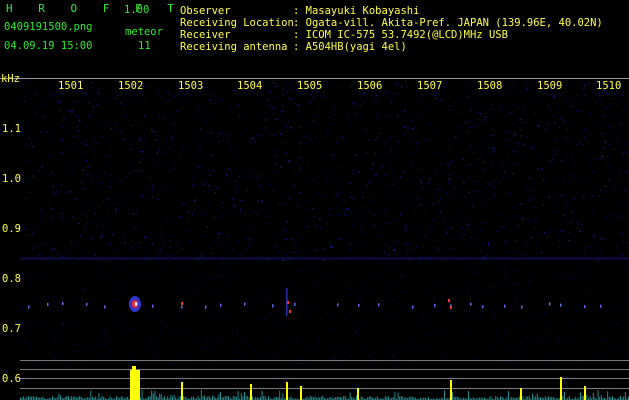 This screenshot has width=629, height=400. Describe the element at coordinates (310, 86) in the screenshot. I see `x-tick-1505: 1505` at that location.